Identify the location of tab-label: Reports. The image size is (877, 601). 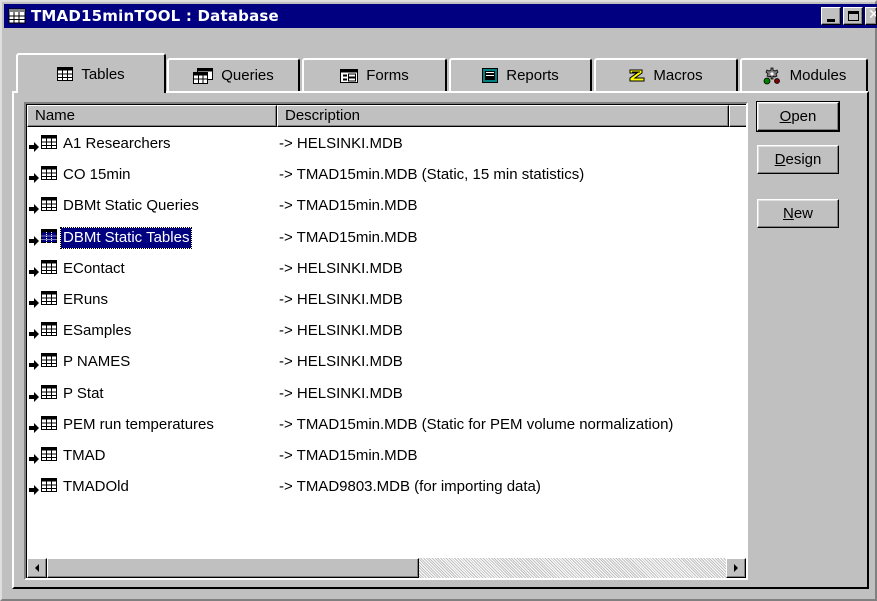
(532, 75).